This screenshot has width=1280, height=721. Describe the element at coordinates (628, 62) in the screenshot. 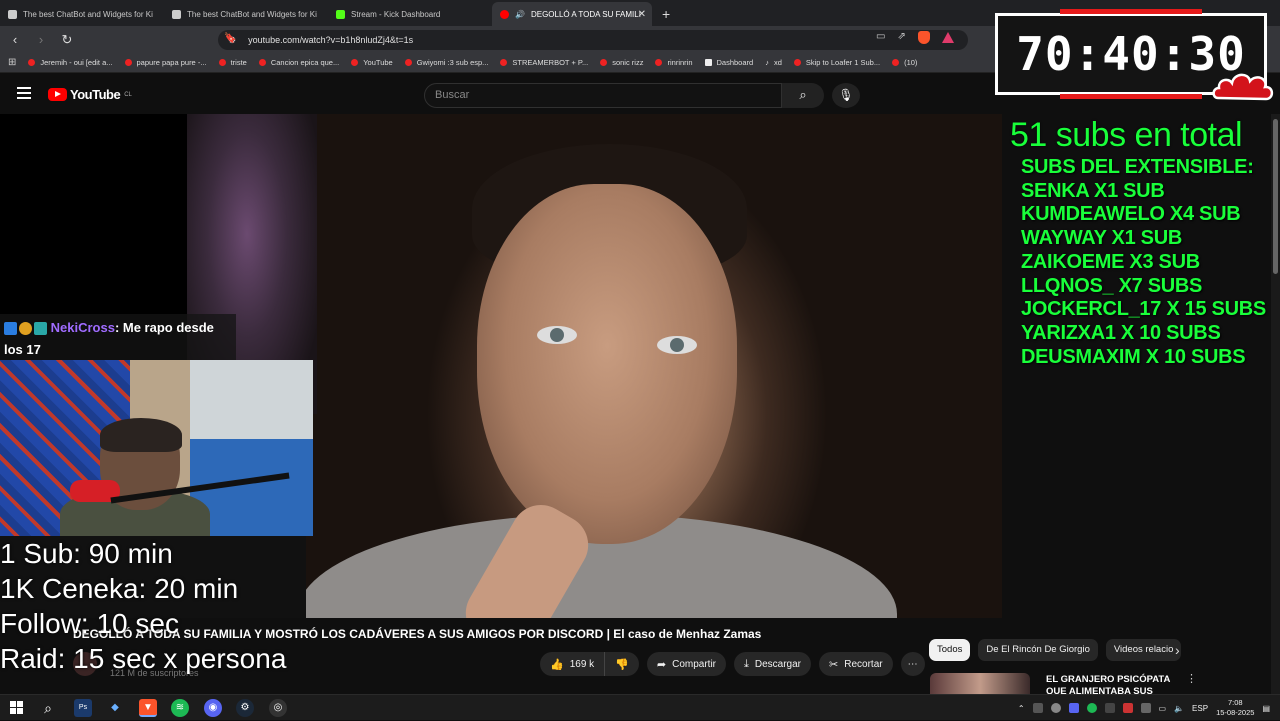

I see `bookmark-label: sonic rizz` at that location.